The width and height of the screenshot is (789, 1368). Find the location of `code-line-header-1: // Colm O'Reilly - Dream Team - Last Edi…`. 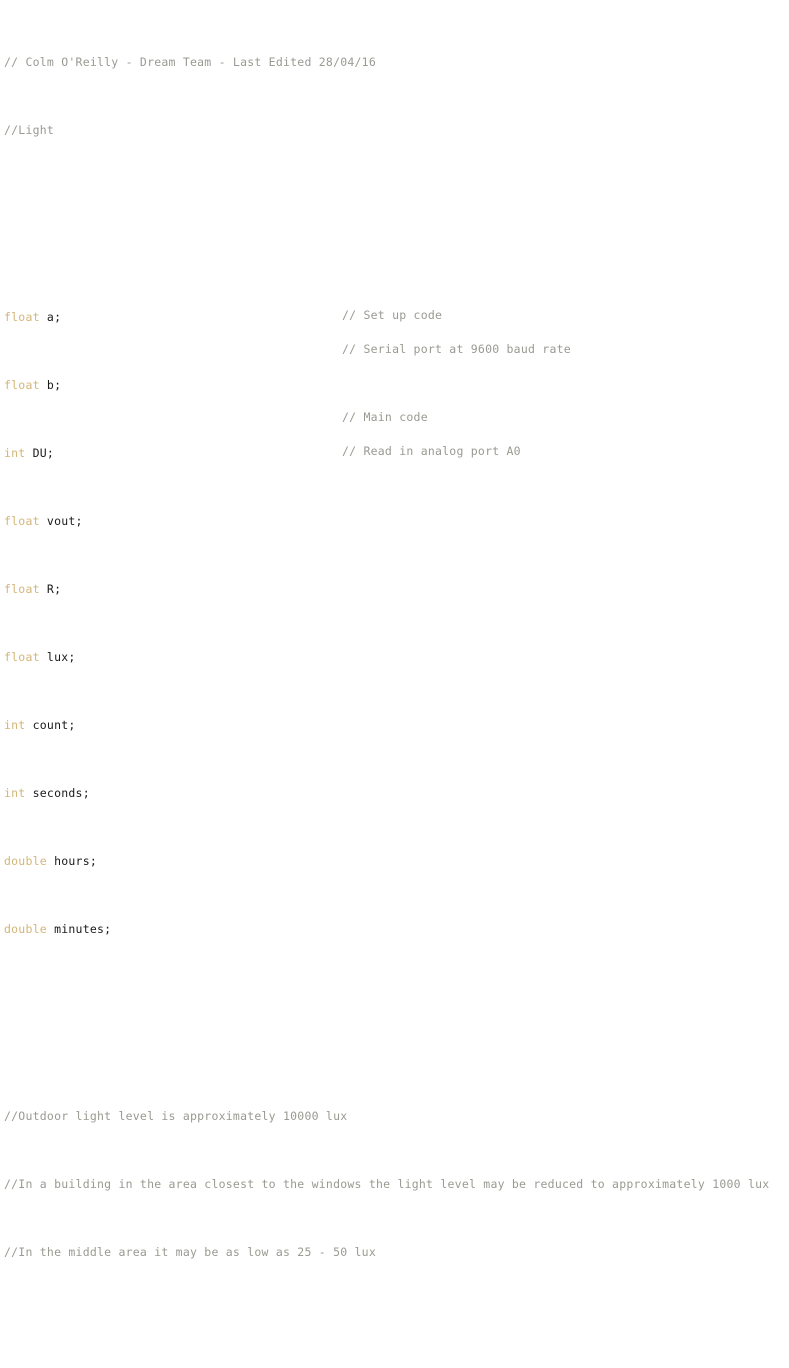

code-line-header-1: // Colm O'Reilly - Dream Team - Last Edi… is located at coordinates (396, 62).